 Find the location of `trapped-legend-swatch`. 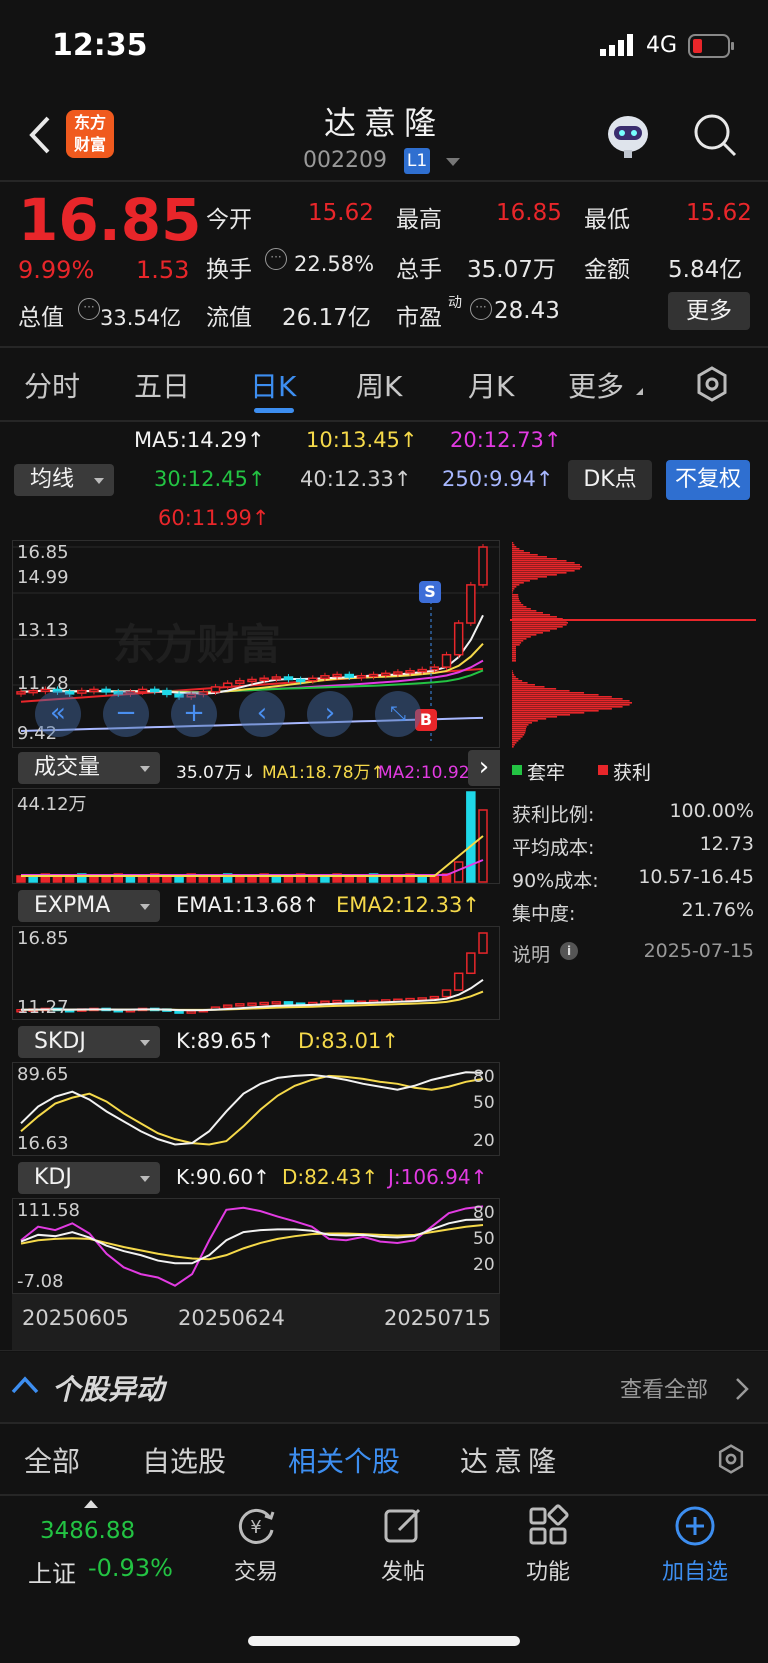

trapped-legend-swatch is located at coordinates (517, 770).